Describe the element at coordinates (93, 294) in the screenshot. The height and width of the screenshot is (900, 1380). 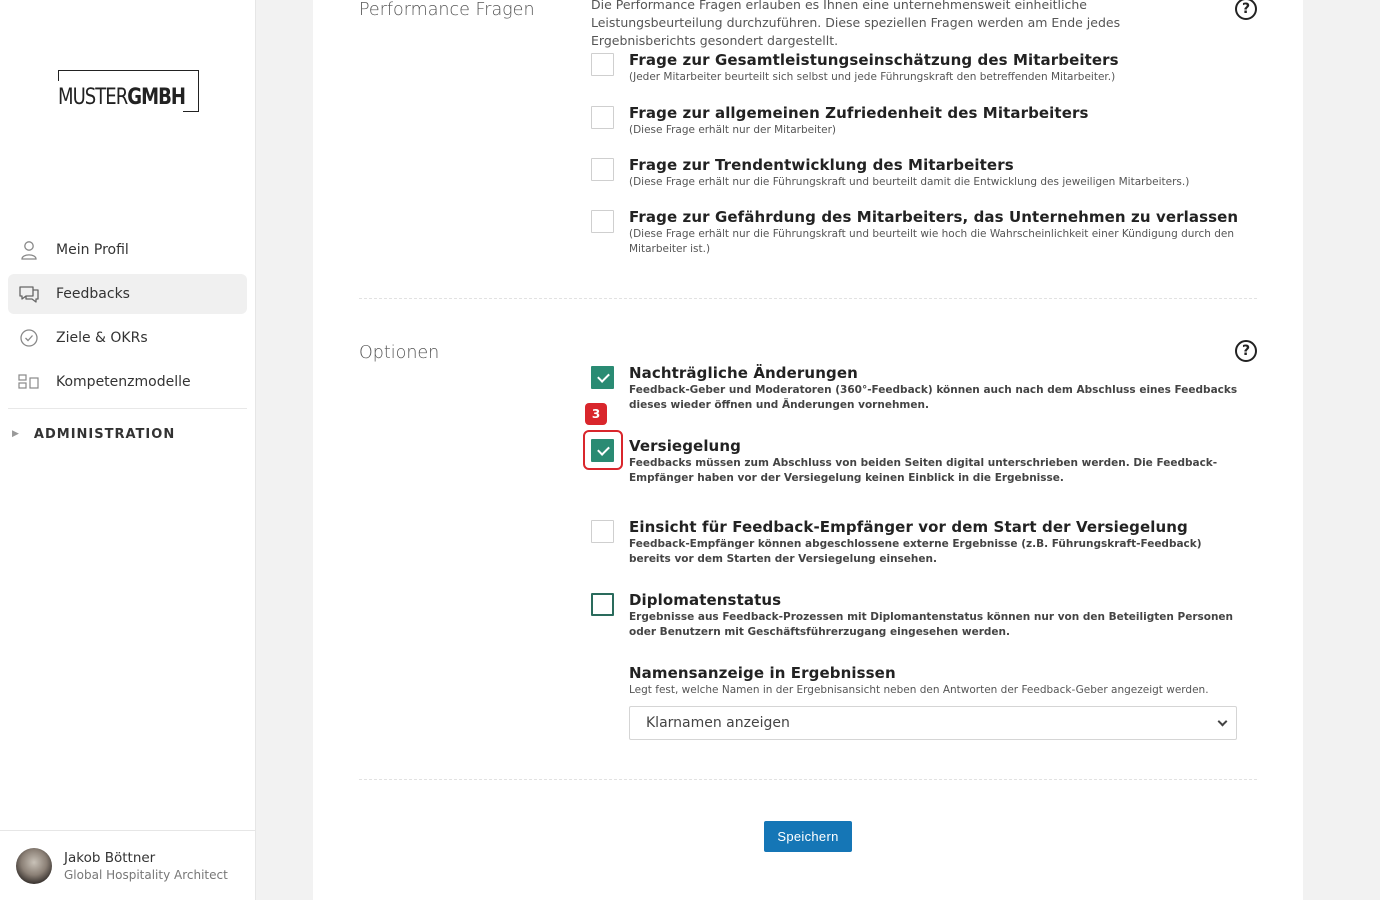
I see `sidebar-item-label: Feedbacks` at that location.